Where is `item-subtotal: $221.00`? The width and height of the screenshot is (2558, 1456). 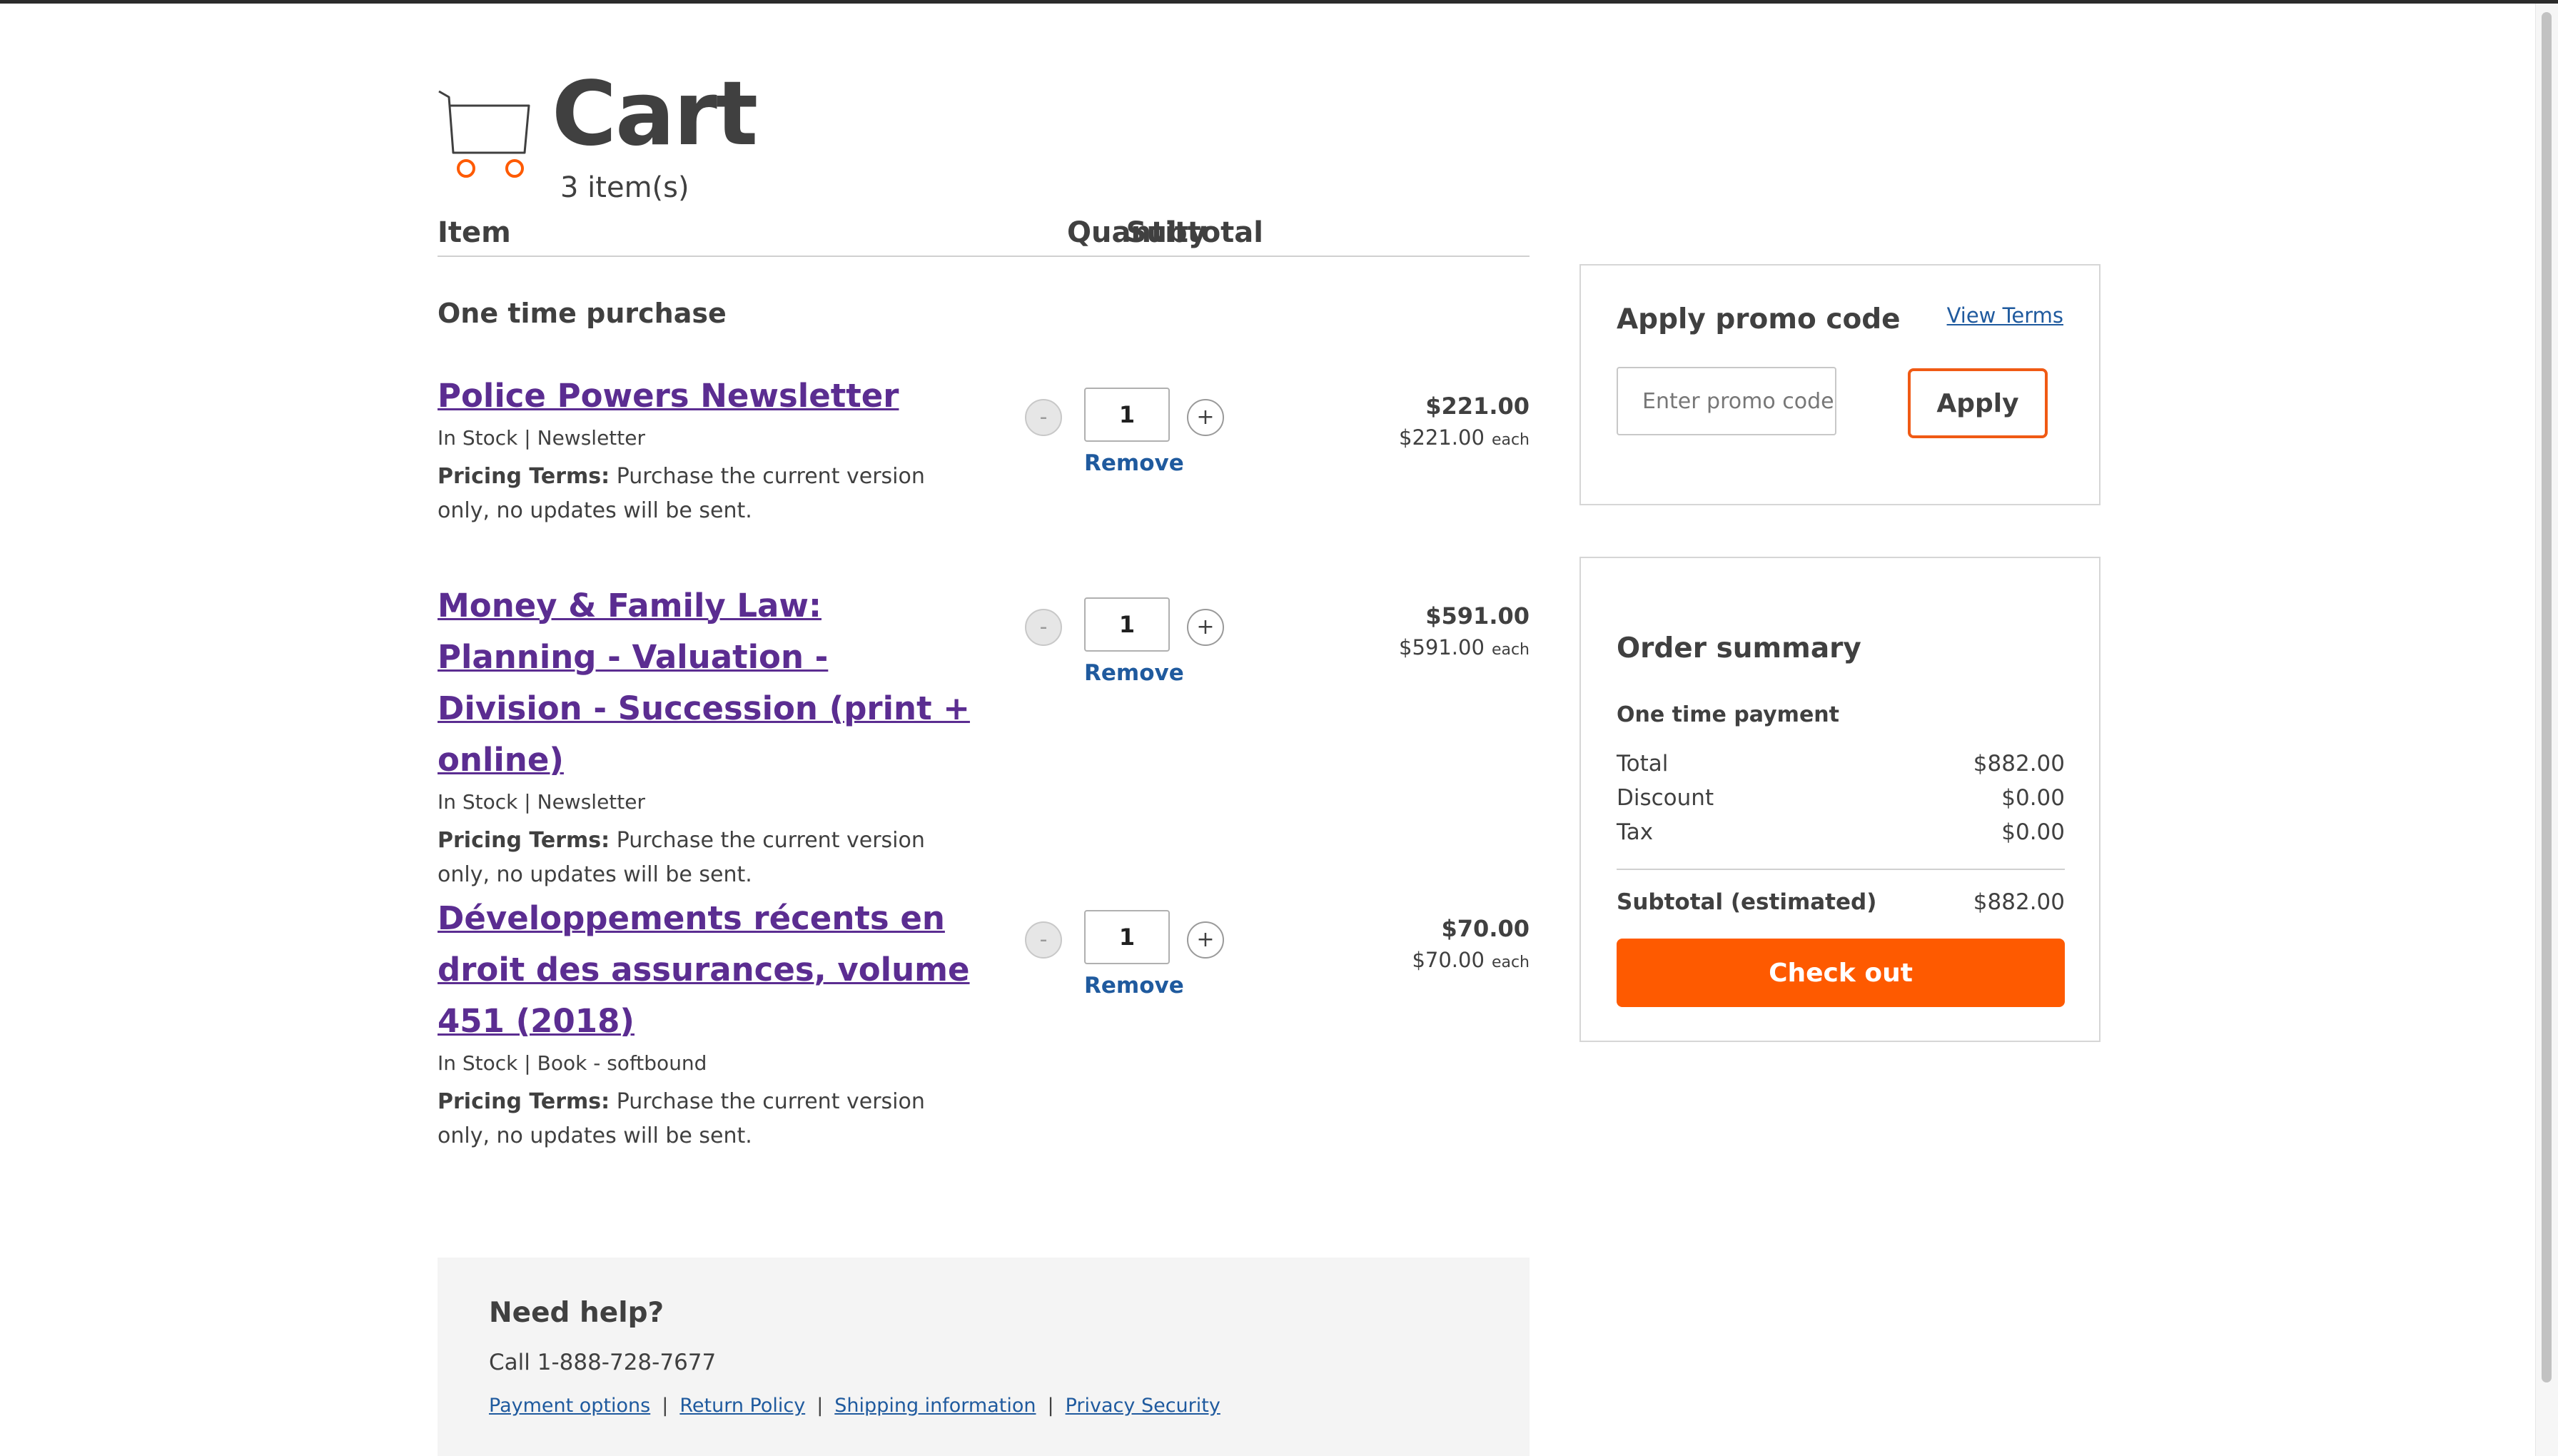
item-subtotal: $221.00 is located at coordinates (1477, 406).